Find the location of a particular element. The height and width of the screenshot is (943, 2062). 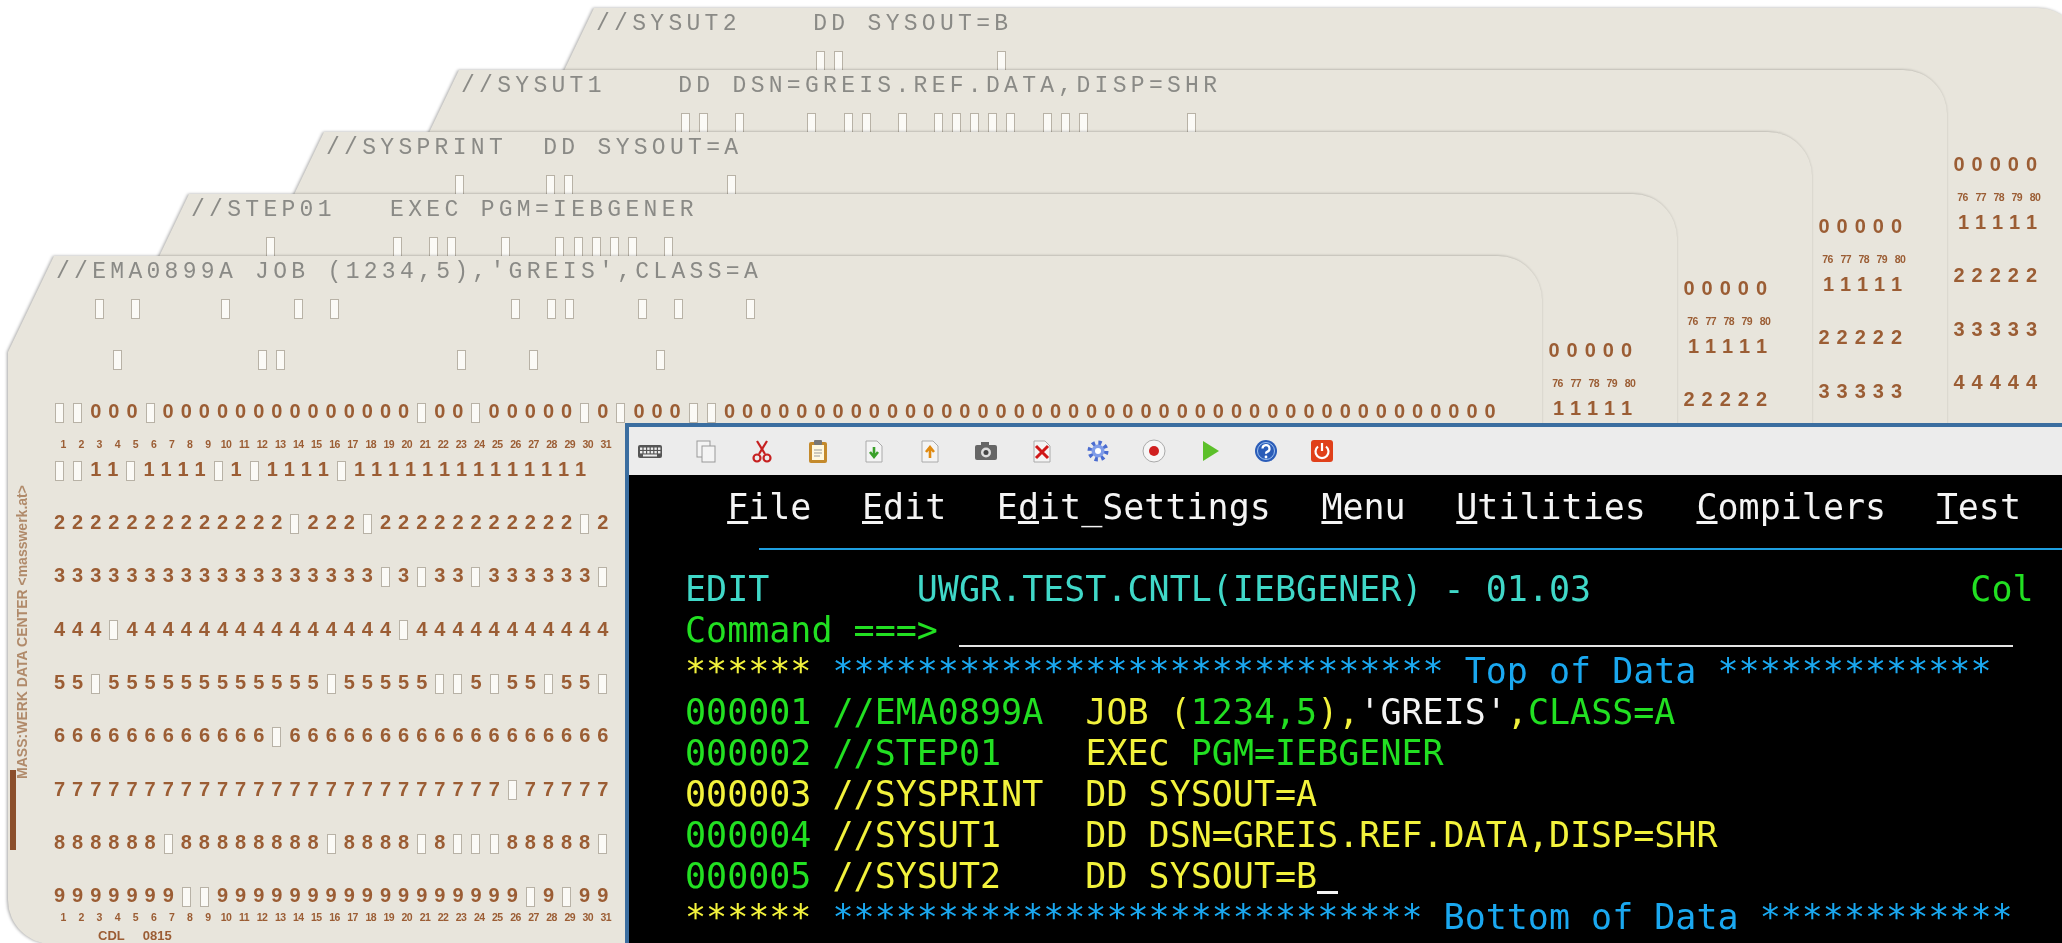

card-printed-line: //STEP01 EXEC PGM=IEBGENER is located at coordinates (444, 210).